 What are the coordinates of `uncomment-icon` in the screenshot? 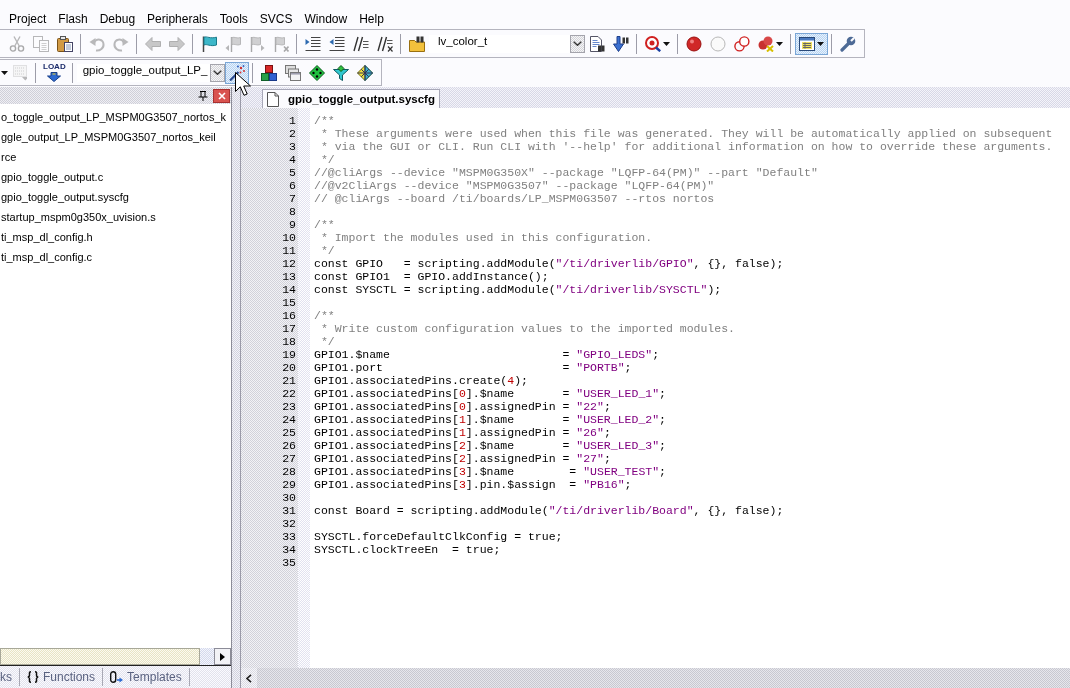 It's located at (385, 43).